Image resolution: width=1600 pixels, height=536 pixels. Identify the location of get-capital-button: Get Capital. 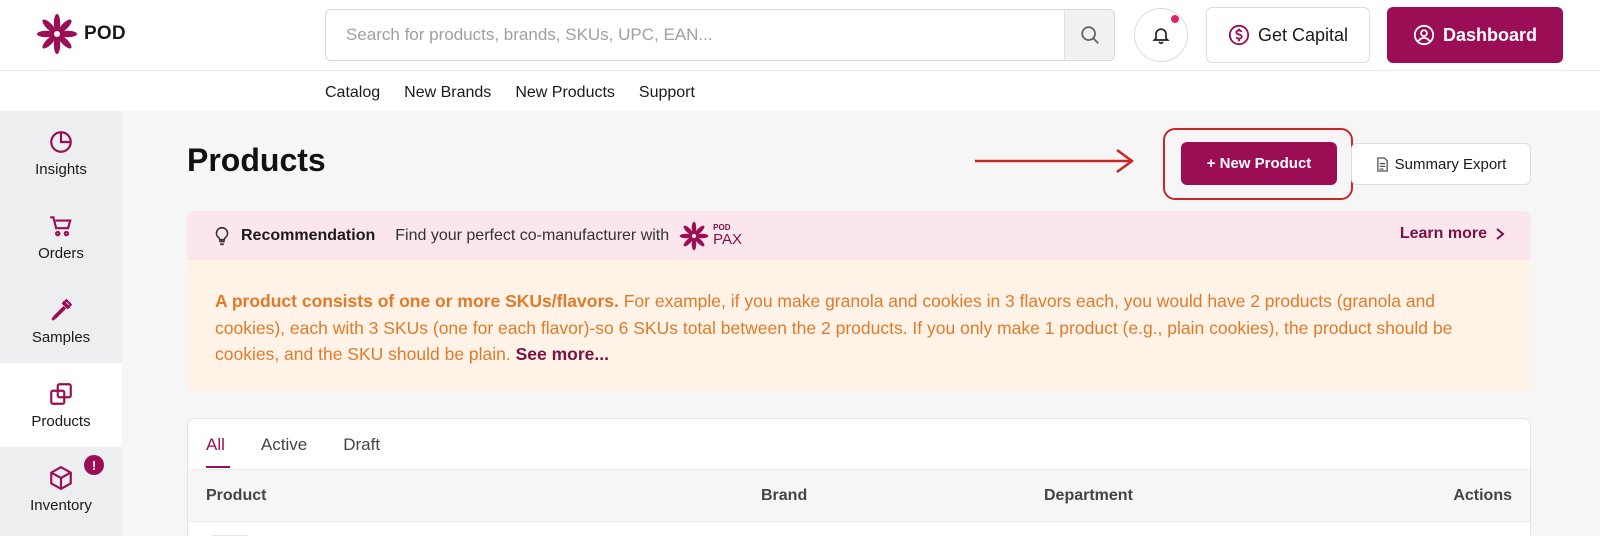
(1288, 35).